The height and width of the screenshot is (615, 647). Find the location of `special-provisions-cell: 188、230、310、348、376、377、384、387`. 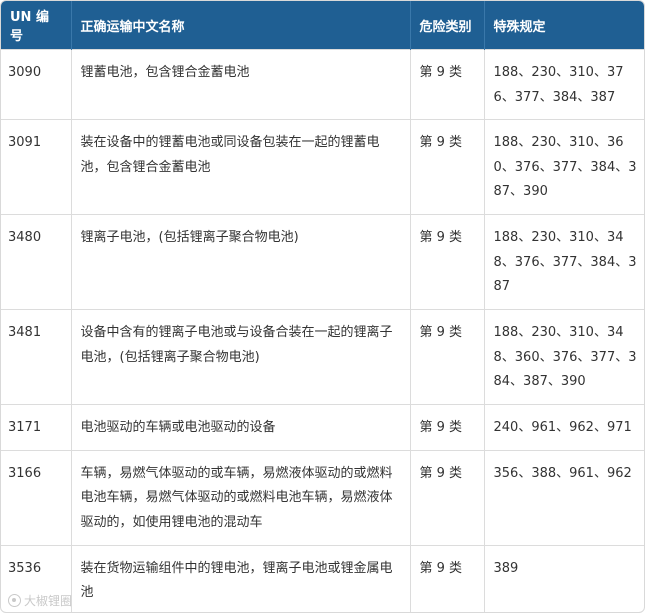

special-provisions-cell: 188、230、310、348、376、377、384、387 is located at coordinates (564, 262).